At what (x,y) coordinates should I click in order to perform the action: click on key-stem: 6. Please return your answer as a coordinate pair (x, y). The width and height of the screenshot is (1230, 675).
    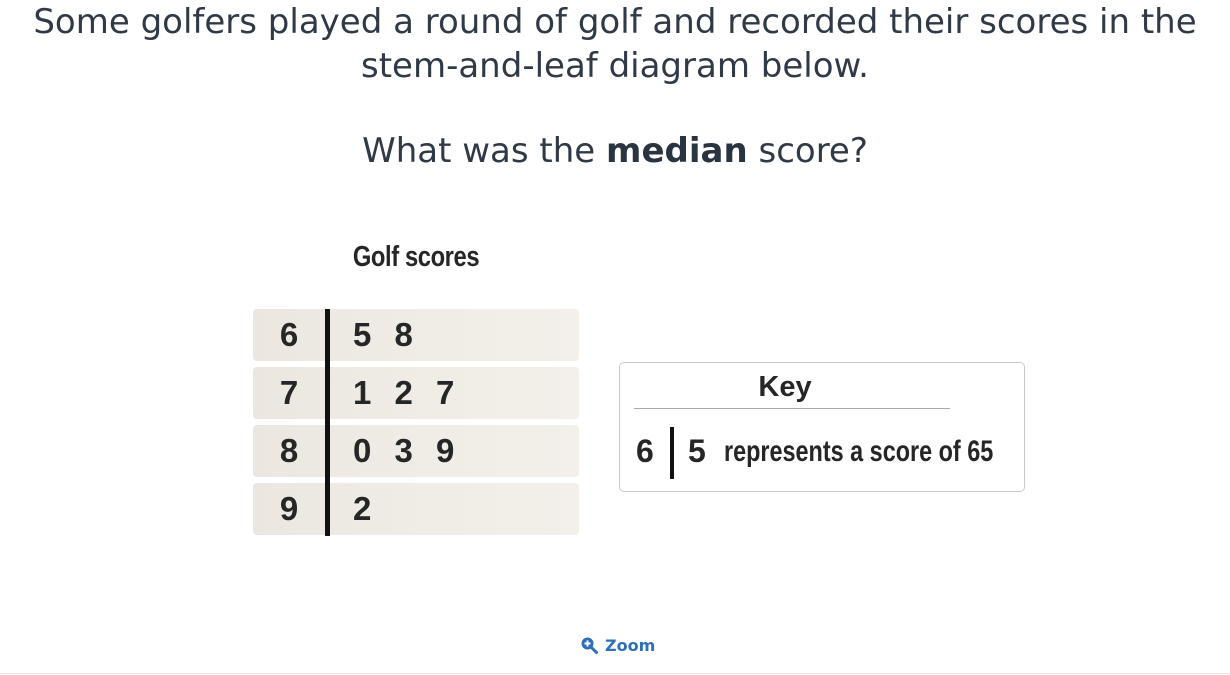
    Looking at the image, I should click on (645, 451).